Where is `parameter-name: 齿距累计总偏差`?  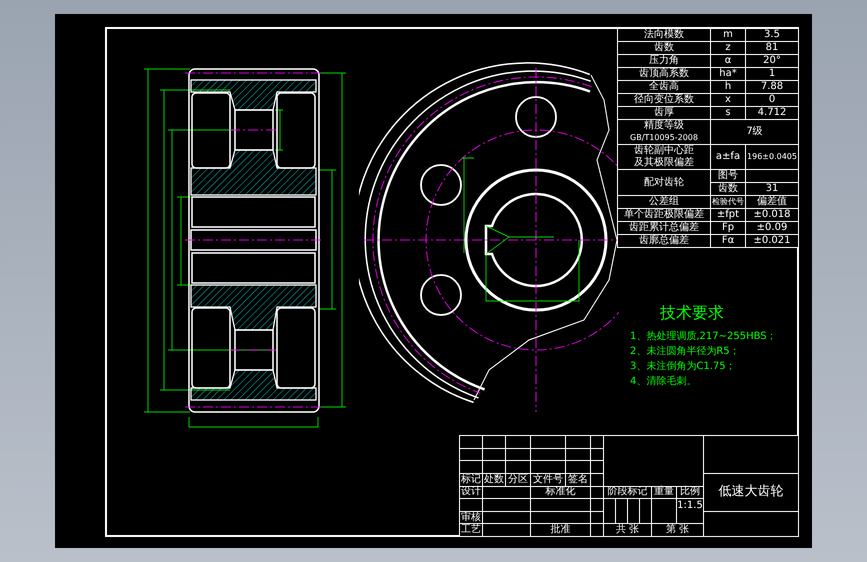 parameter-name: 齿距累计总偏差 is located at coordinates (664, 228).